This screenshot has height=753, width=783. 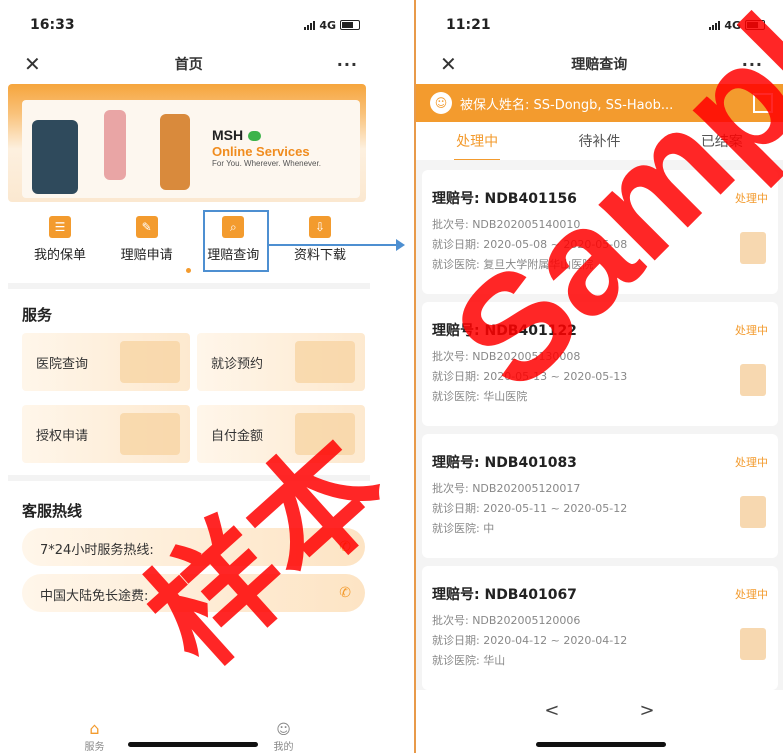 I want to click on tab-closed: 已结案, so click(x=722, y=141).